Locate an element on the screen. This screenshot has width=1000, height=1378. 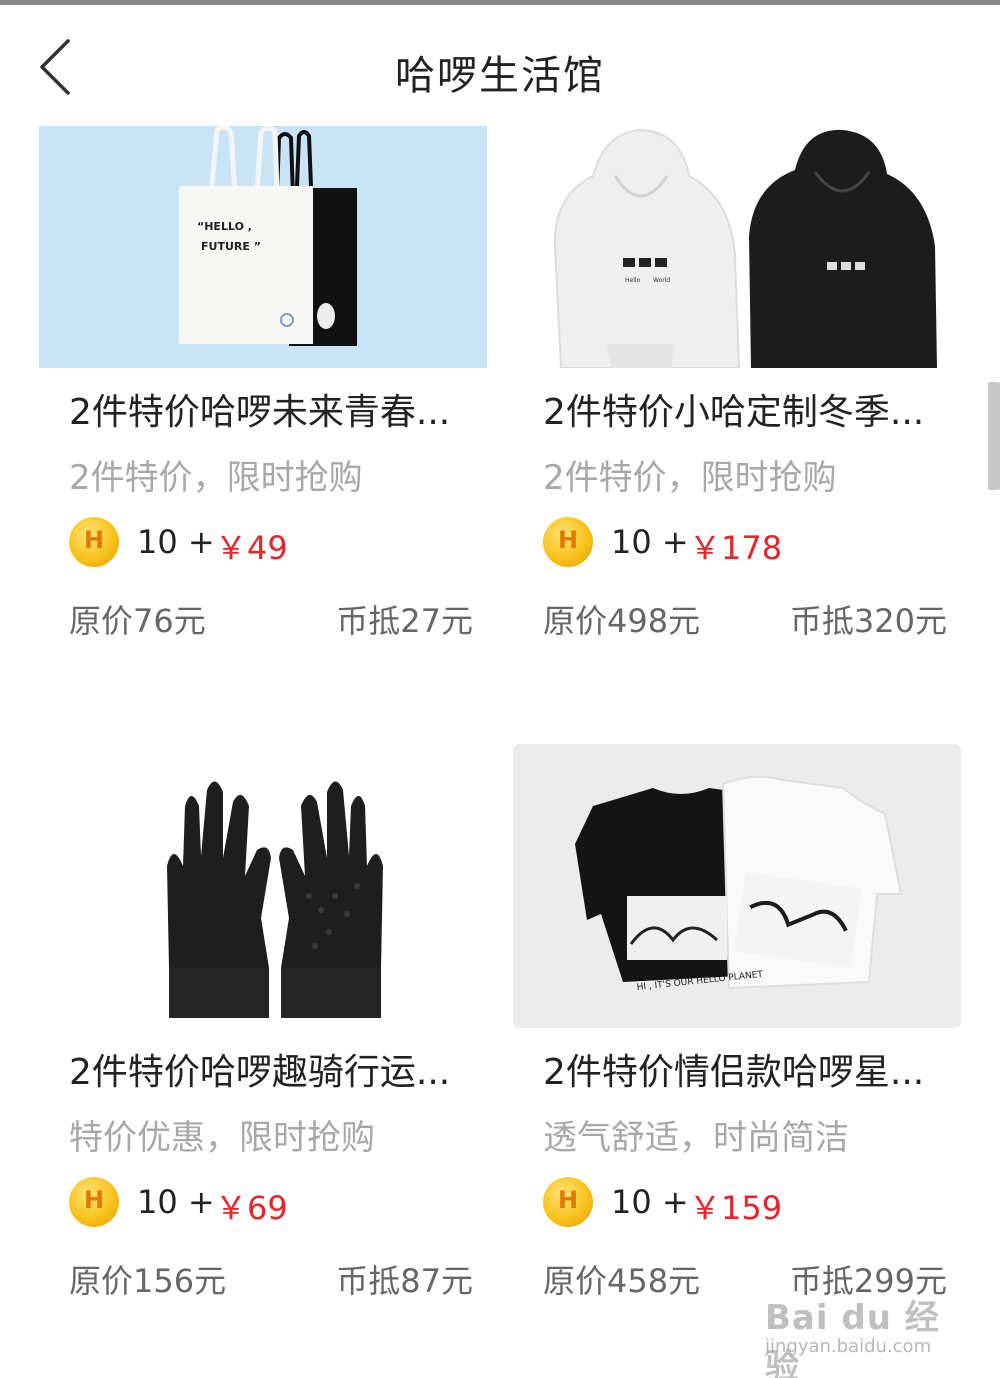
original-price: 原价156元 is located at coordinates (148, 1281).